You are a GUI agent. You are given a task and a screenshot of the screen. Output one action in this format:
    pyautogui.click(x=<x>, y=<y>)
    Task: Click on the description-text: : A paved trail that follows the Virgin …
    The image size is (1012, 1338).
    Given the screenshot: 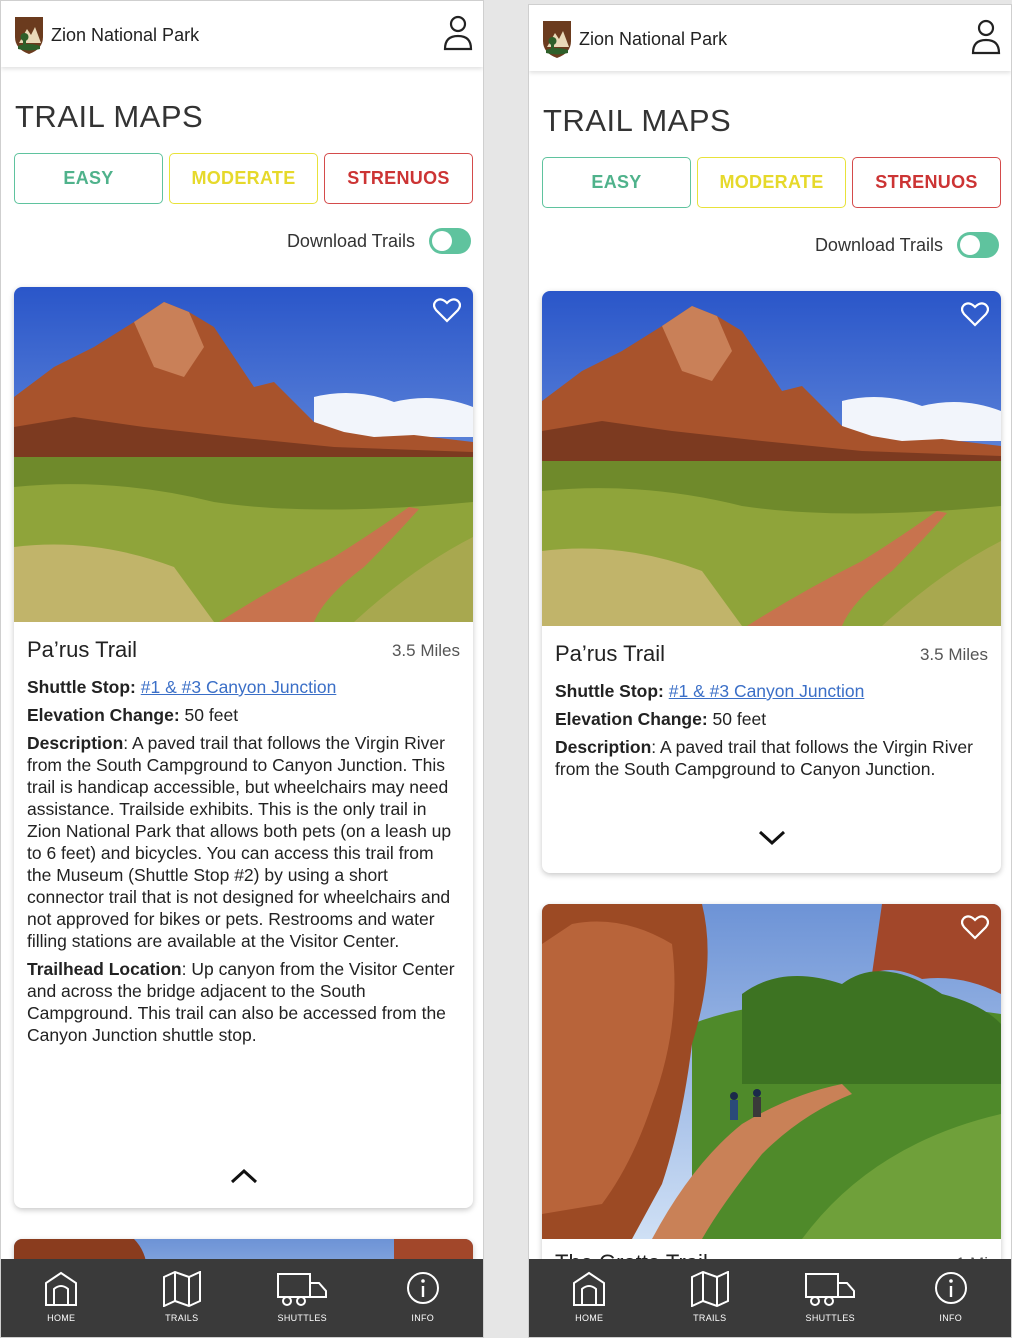 What is the action you would take?
    pyautogui.click(x=239, y=842)
    